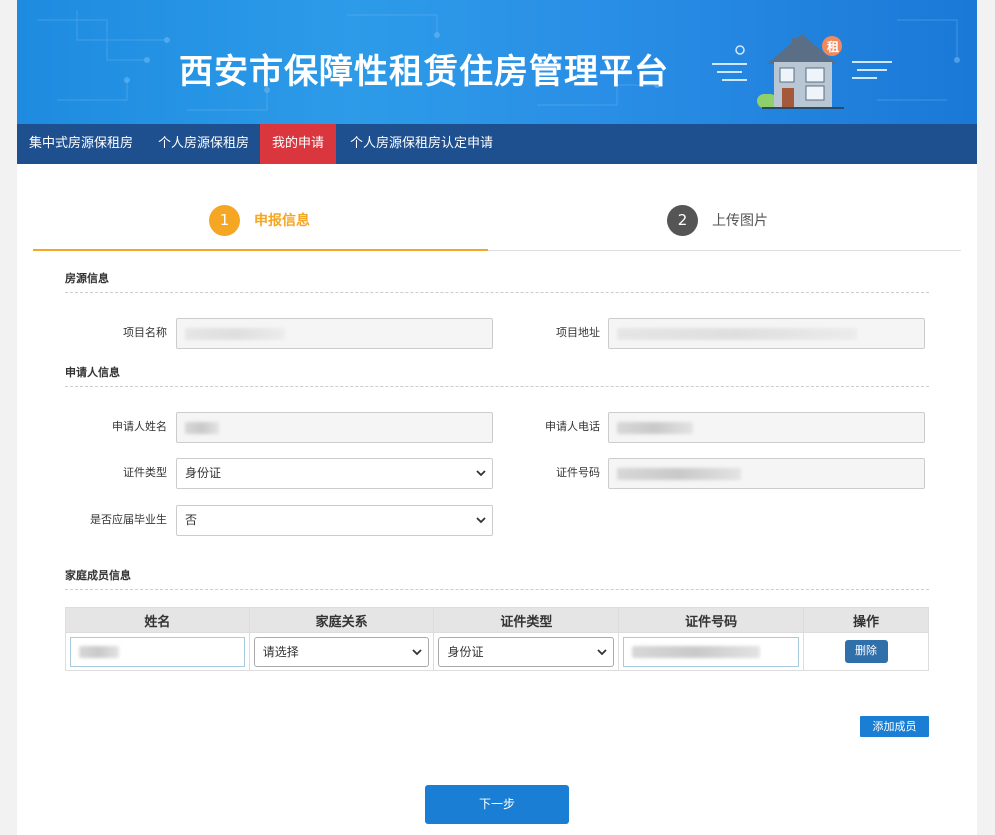 This screenshot has width=995, height=835. Describe the element at coordinates (298, 144) in the screenshot. I see `nav-item-my-applications: 我的申请` at that location.